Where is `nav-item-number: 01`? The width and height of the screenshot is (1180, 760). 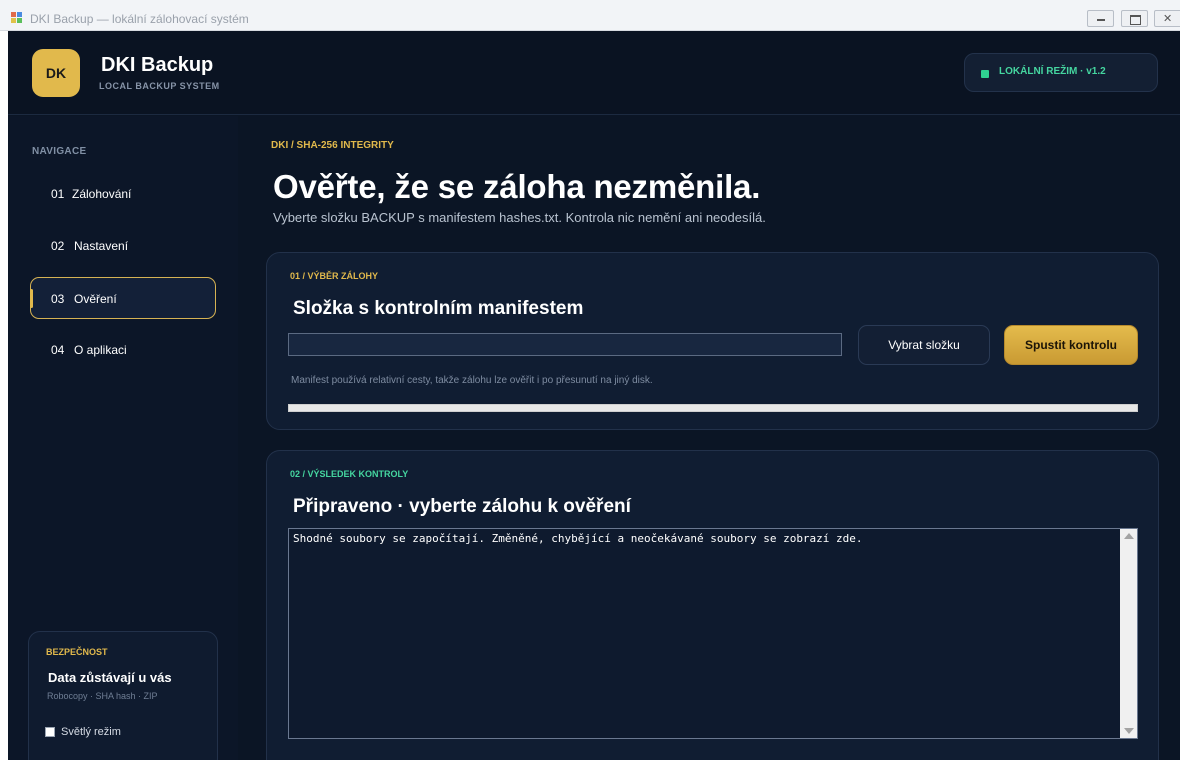
nav-item-number: 01 is located at coordinates (58, 194).